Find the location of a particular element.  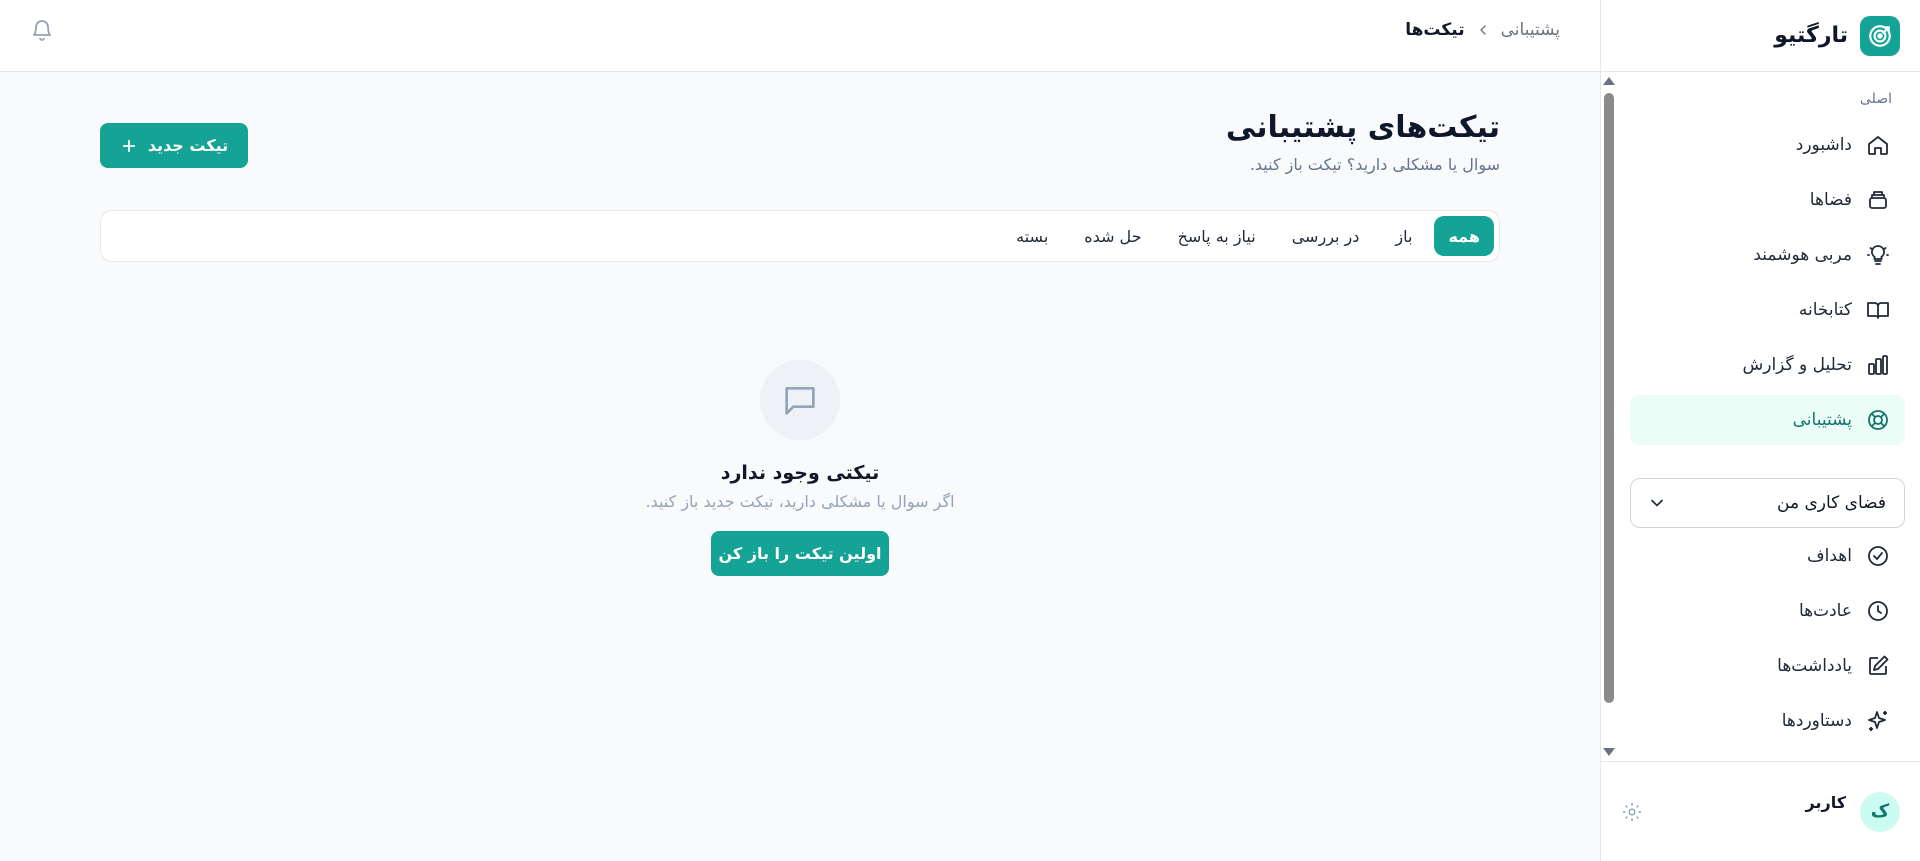

sidebar-footer: ک کاربر is located at coordinates (1760, 811).